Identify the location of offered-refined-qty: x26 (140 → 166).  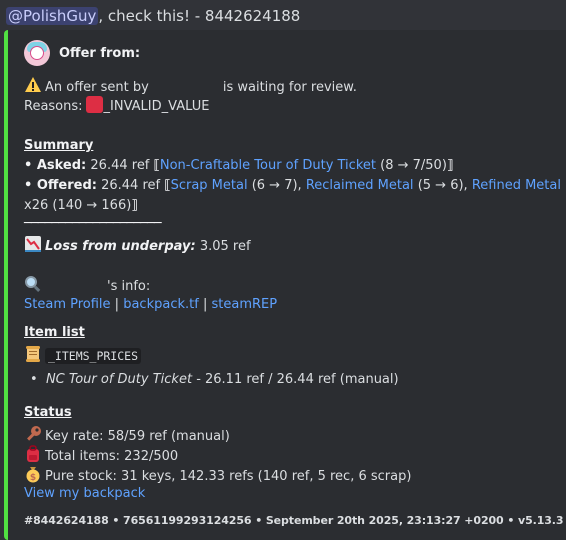
(78, 205).